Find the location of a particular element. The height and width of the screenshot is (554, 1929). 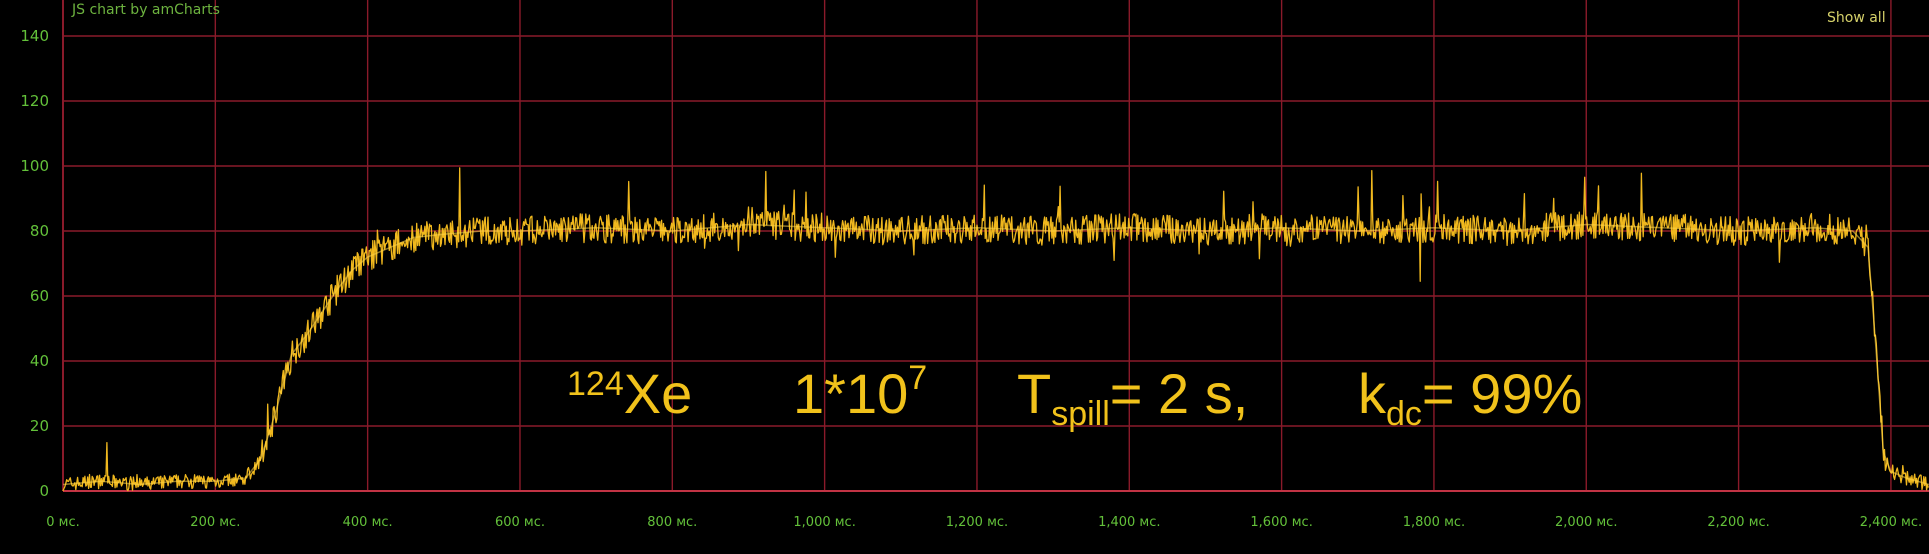

x-tick-label: 200 мс. is located at coordinates (215, 522).